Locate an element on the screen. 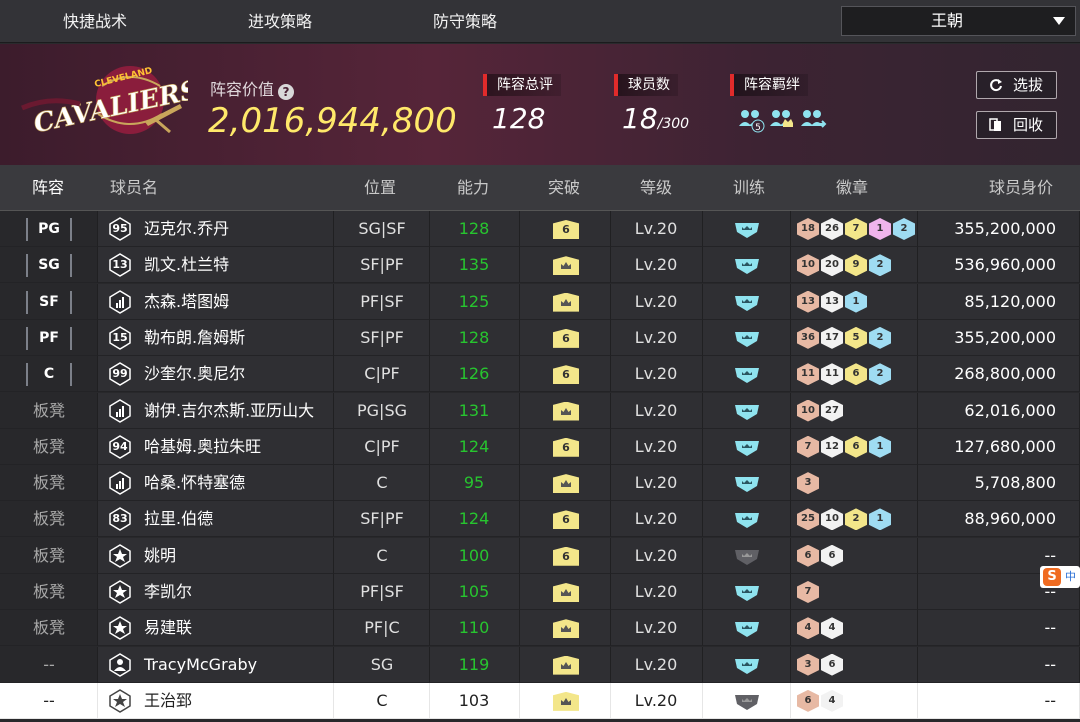 Image resolution: width=1080 pixels, height=722 pixels. table-row: 板凳 李凯尔 PF|SF 105 Lv.20 7 -- is located at coordinates (540, 592).